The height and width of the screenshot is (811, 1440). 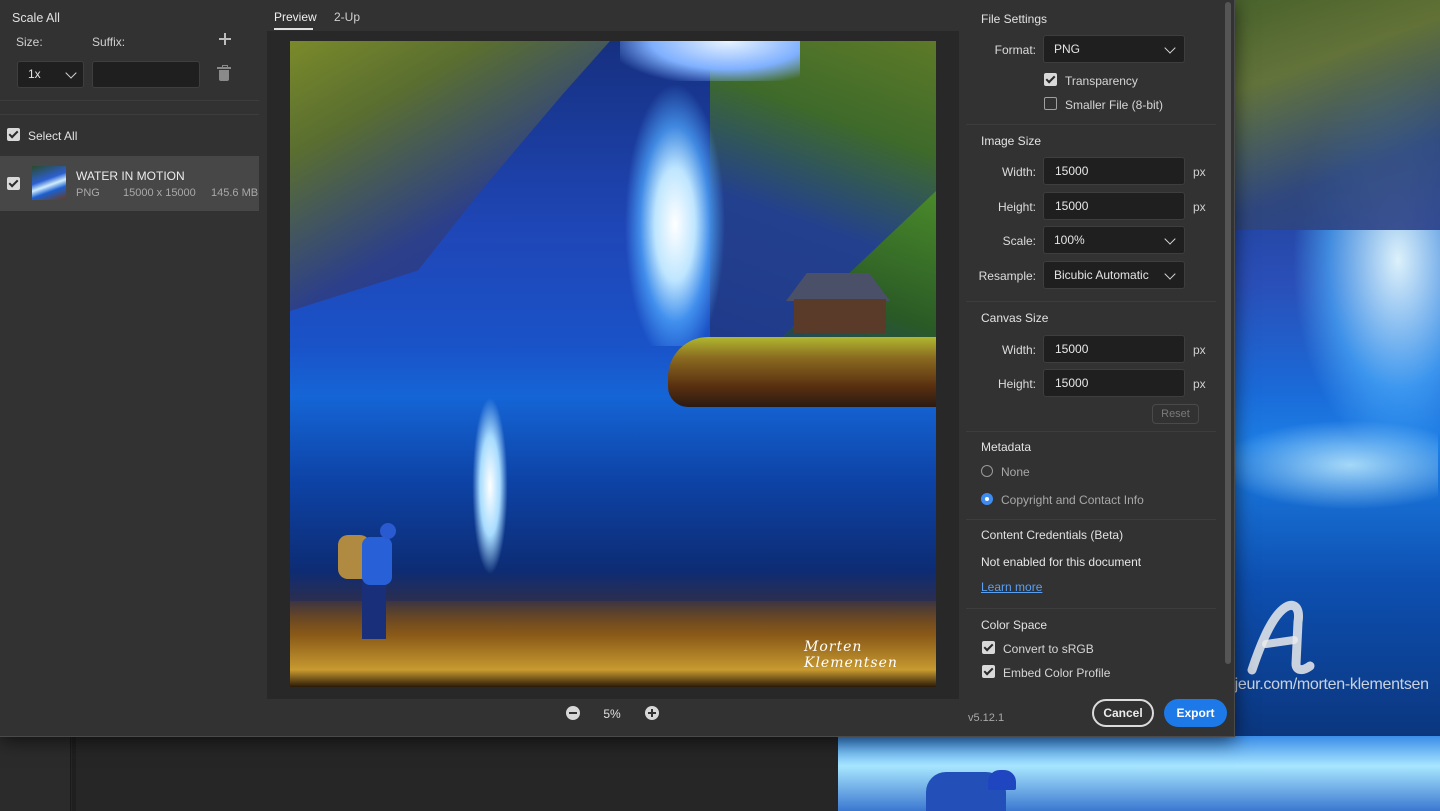 I want to click on image-height-input: 15000, so click(x=1114, y=206).